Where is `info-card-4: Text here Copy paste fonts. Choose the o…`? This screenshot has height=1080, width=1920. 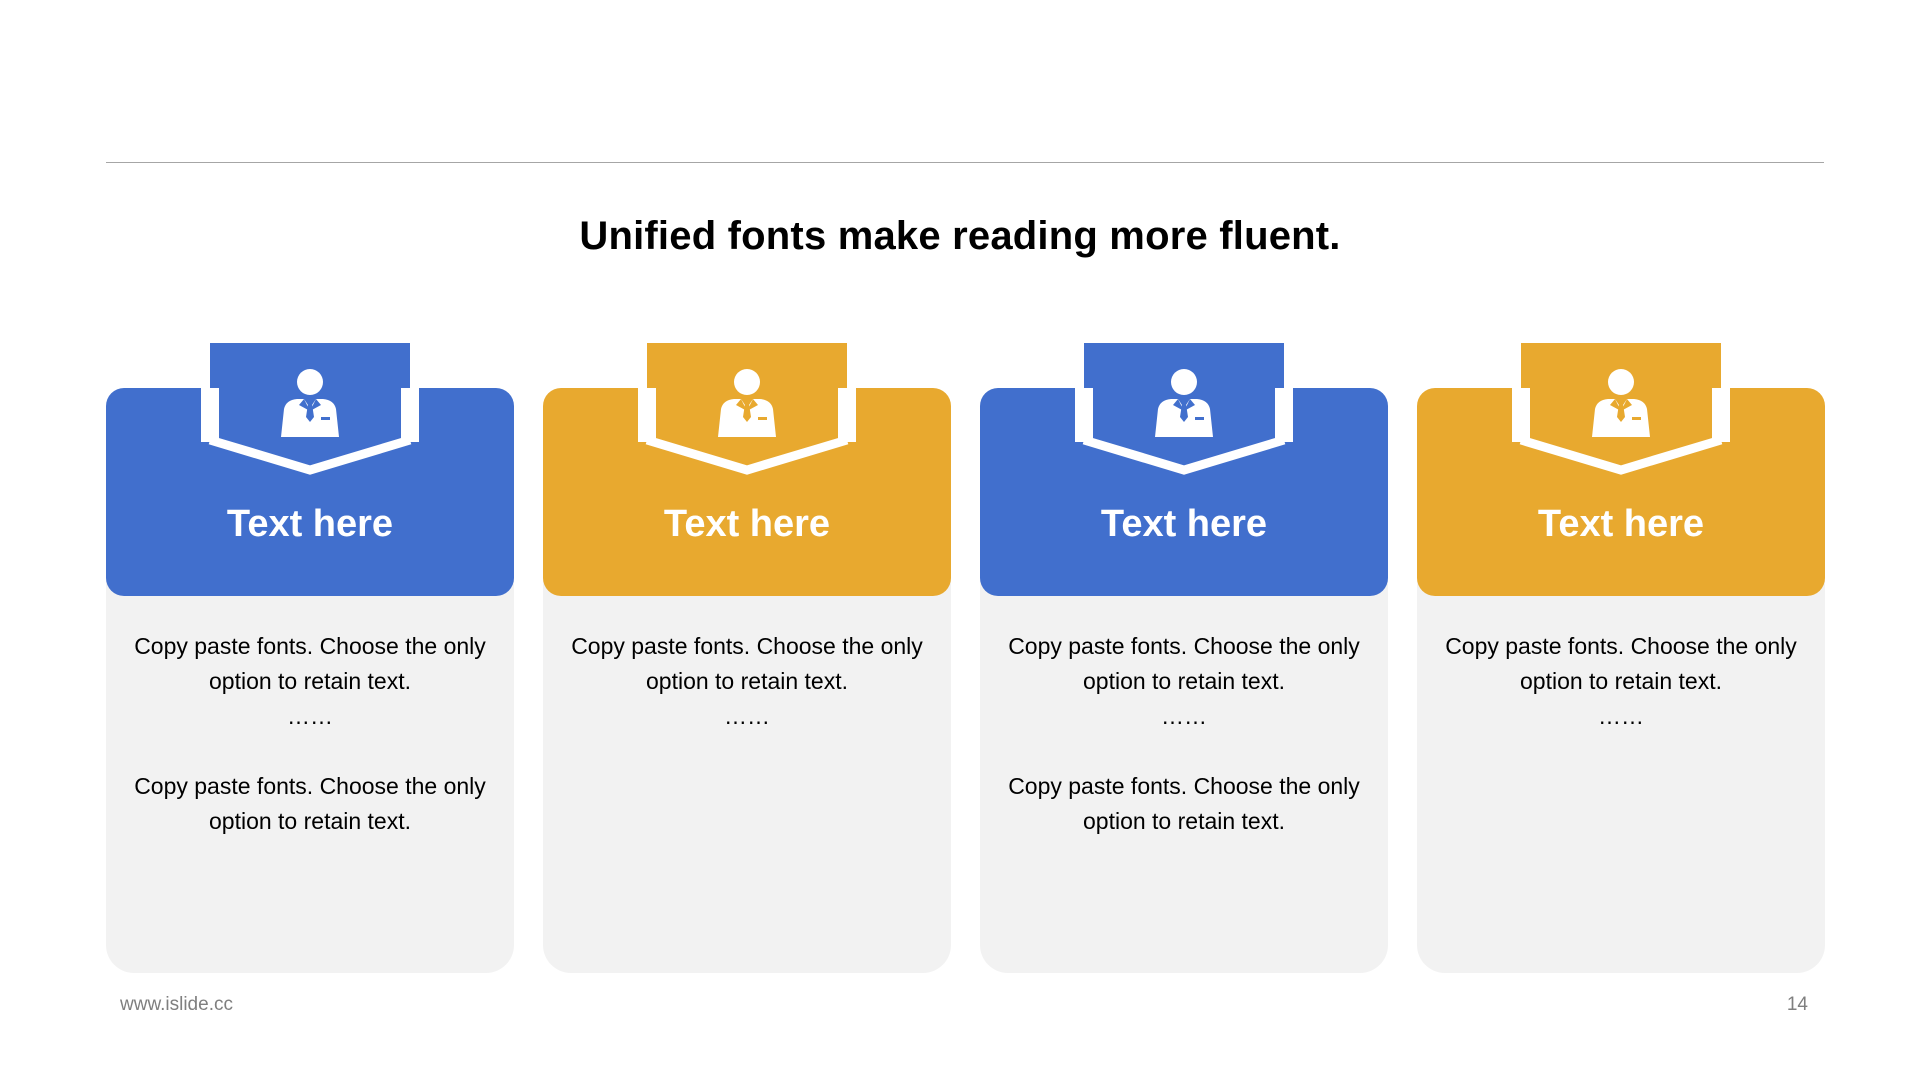 info-card-4: Text here Copy paste fonts. Choose the o… is located at coordinates (1621, 658).